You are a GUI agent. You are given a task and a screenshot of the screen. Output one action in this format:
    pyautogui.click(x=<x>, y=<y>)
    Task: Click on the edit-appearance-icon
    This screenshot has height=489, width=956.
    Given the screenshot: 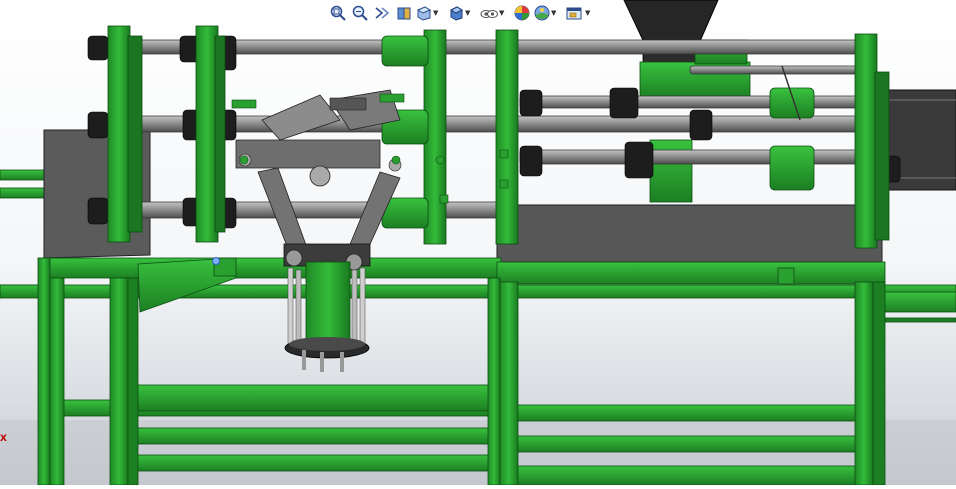 What is the action you would take?
    pyautogui.click(x=522, y=13)
    